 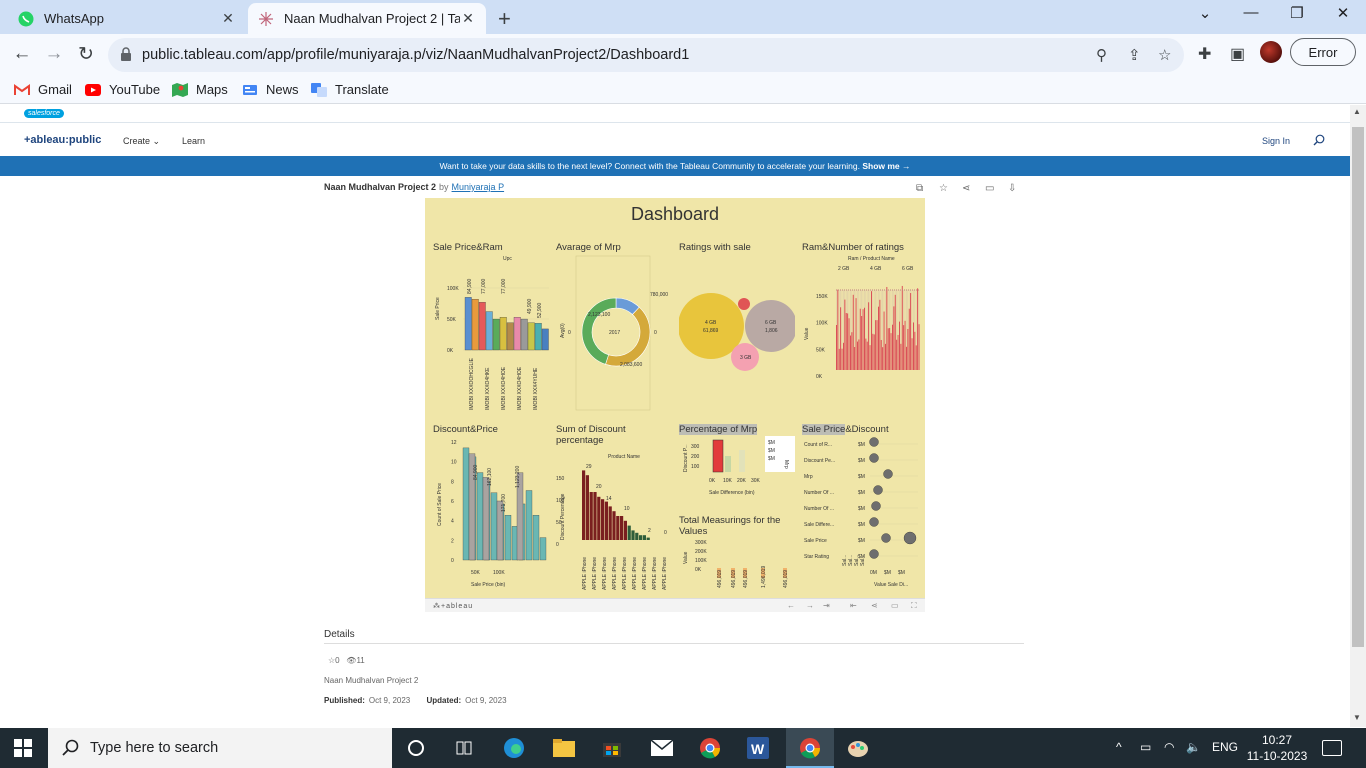 What do you see at coordinates (54, 54) in the screenshot?
I see `forward-button: →` at bounding box center [54, 54].